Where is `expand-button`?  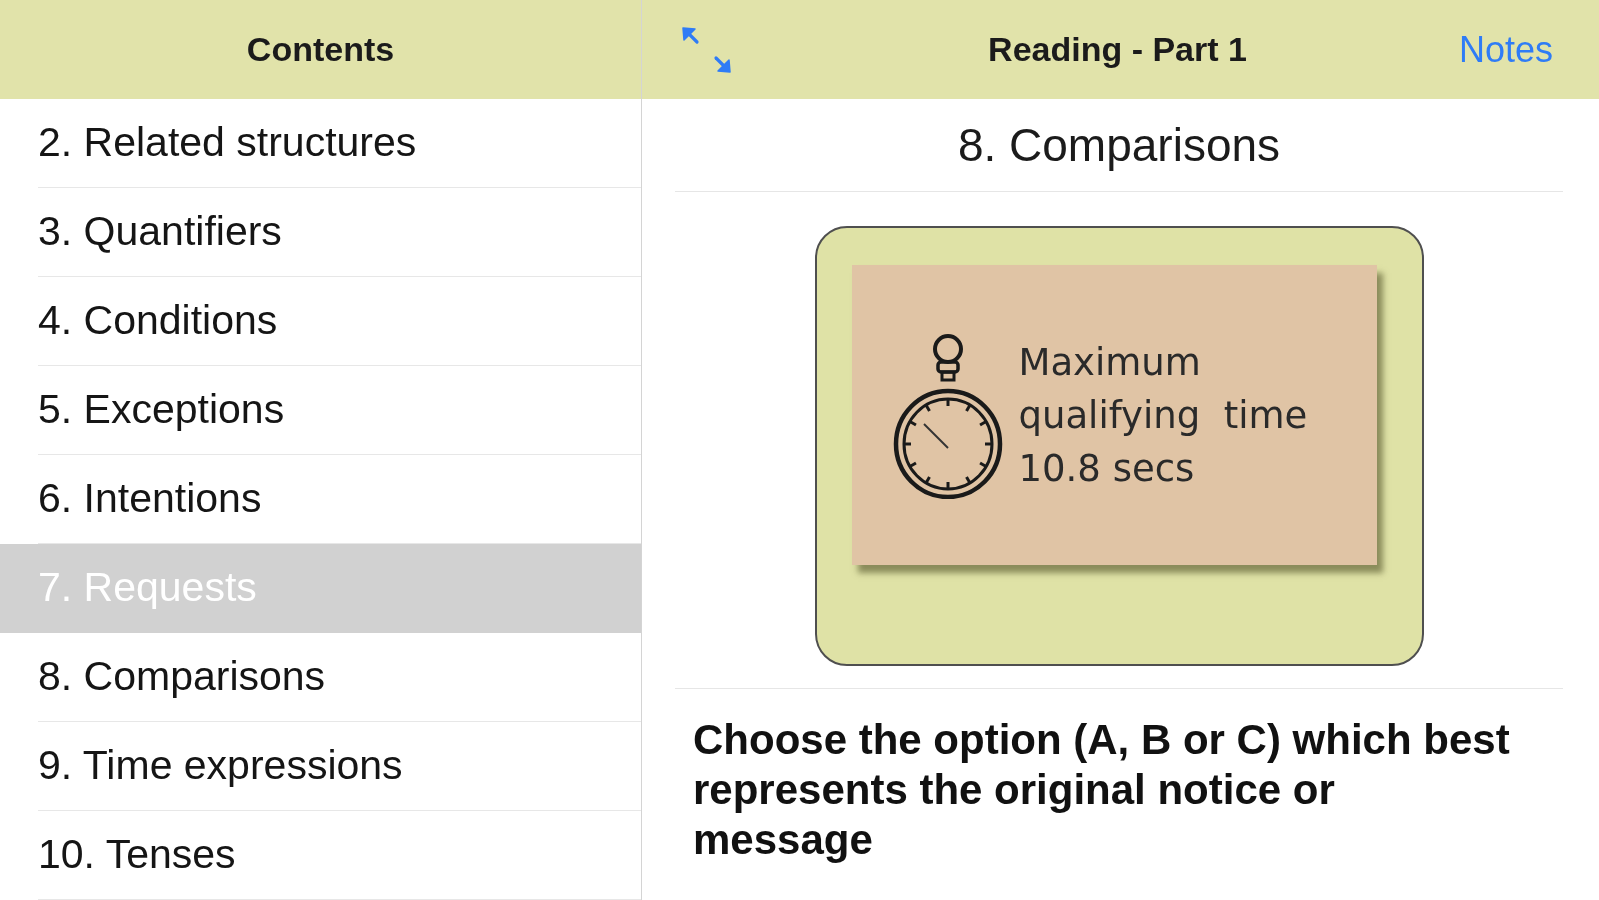 expand-button is located at coordinates (706, 49).